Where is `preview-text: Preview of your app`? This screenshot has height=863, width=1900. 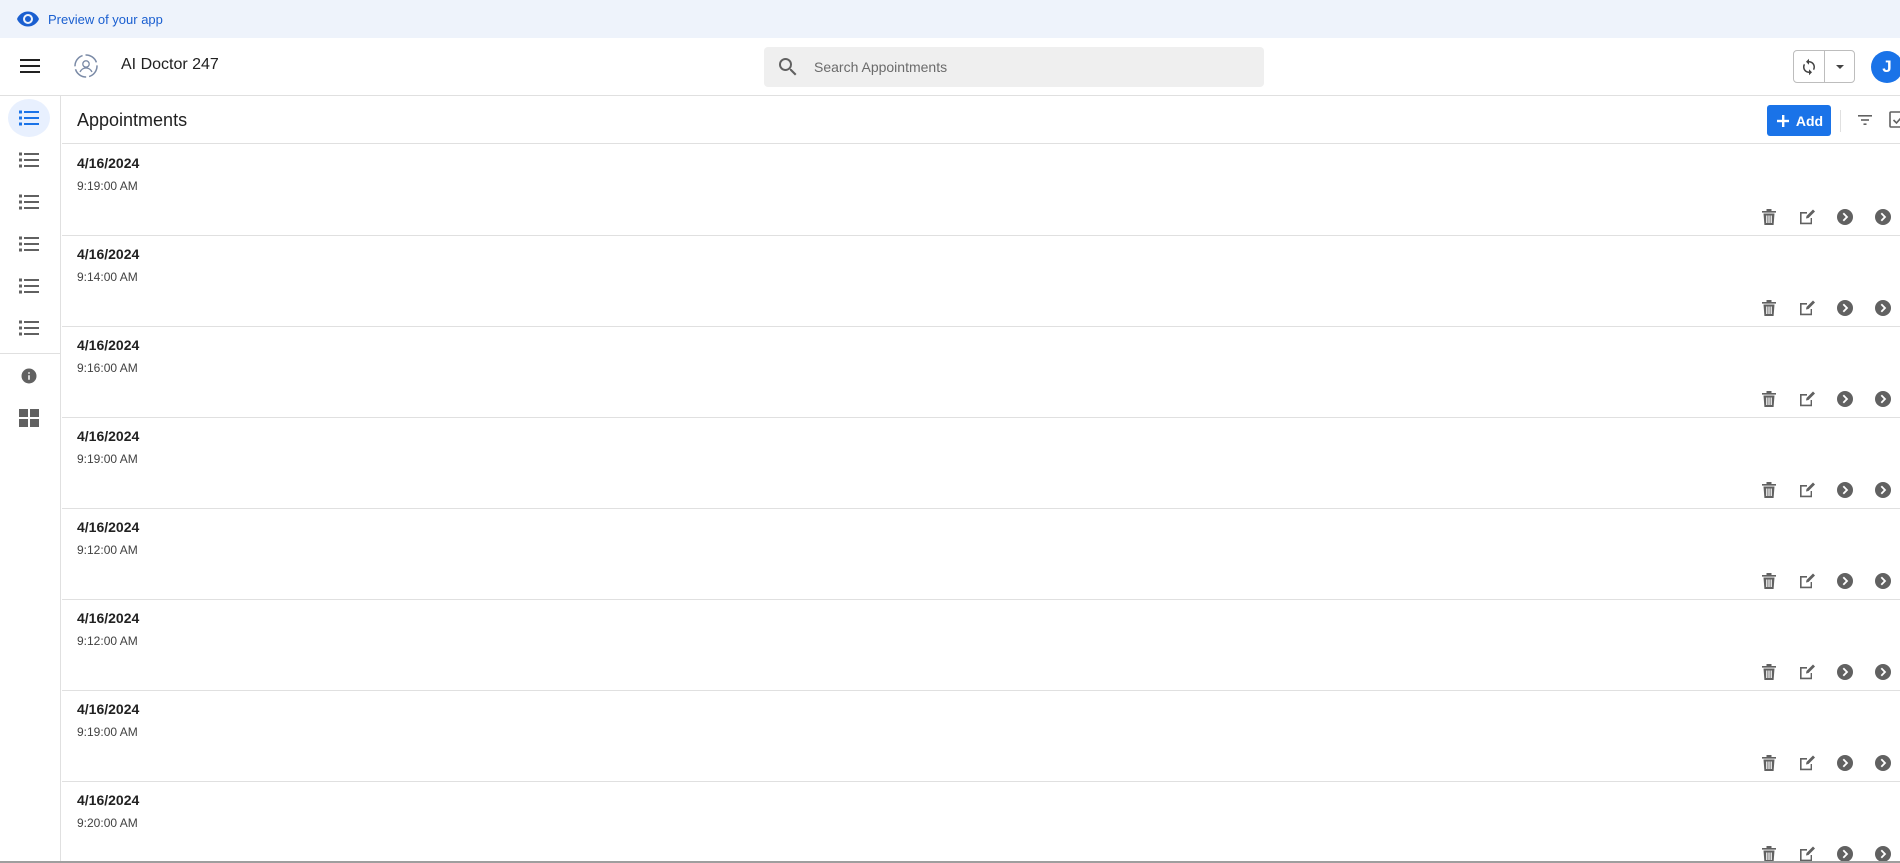
preview-text: Preview of your app is located at coordinates (105, 19).